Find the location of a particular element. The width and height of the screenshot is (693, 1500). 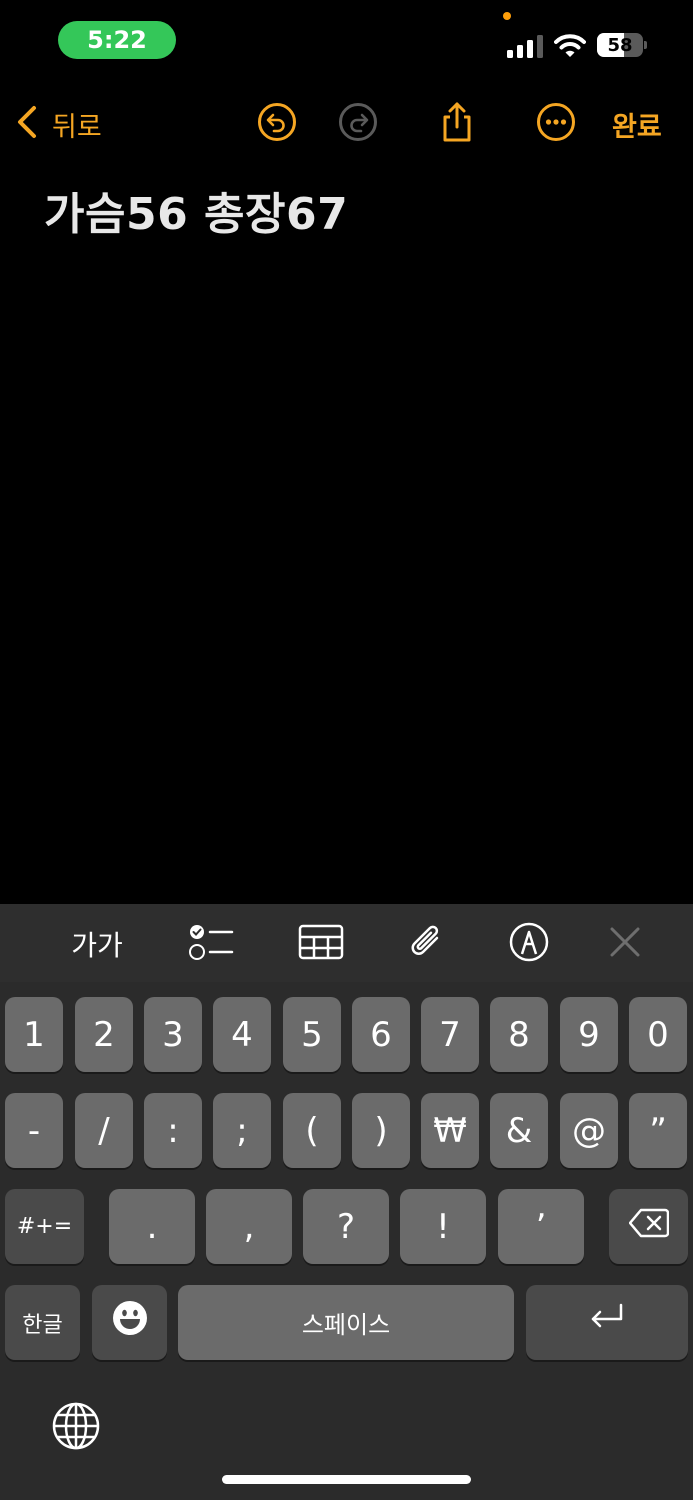

key-exclamation: ! is located at coordinates (443, 1226).